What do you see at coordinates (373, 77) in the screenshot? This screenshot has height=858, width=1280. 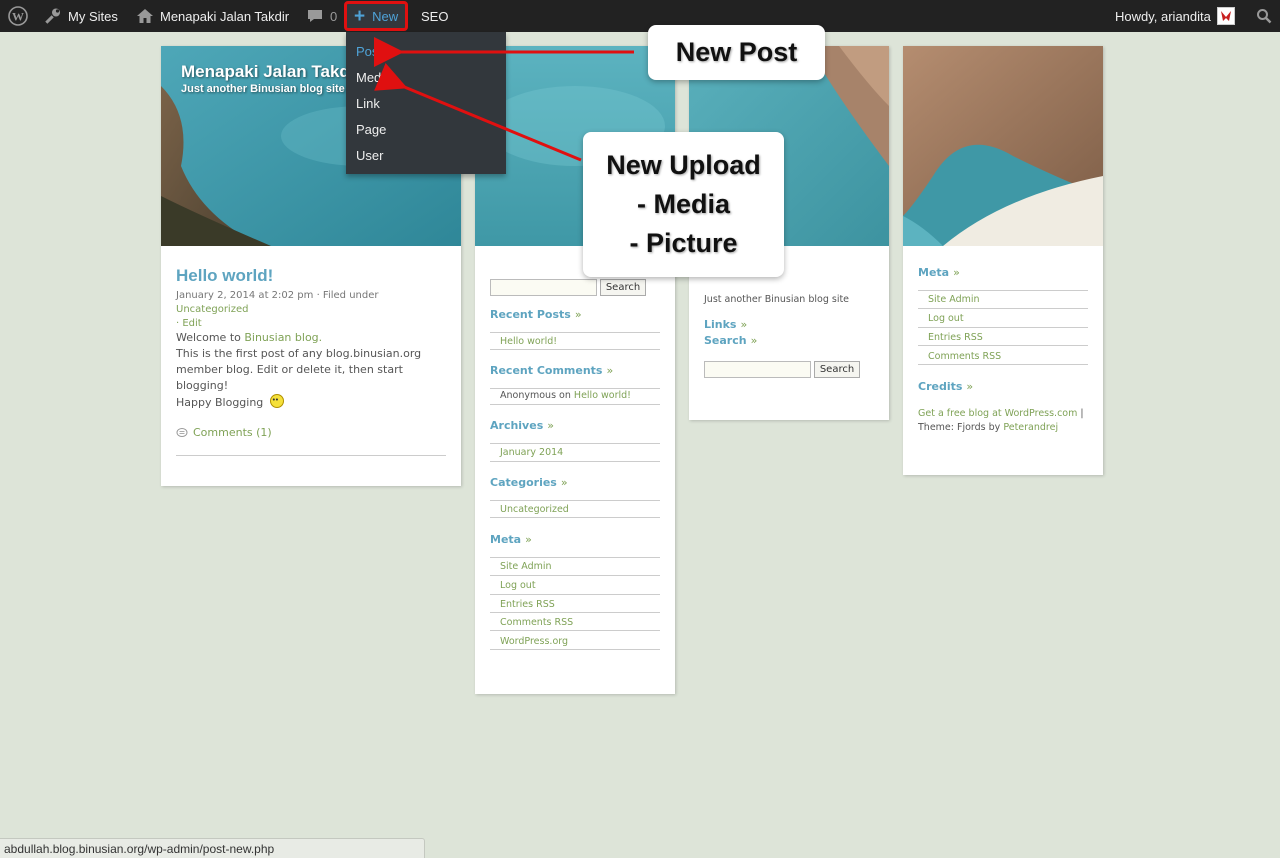 I see `new-menu-item-media: Media` at bounding box center [373, 77].